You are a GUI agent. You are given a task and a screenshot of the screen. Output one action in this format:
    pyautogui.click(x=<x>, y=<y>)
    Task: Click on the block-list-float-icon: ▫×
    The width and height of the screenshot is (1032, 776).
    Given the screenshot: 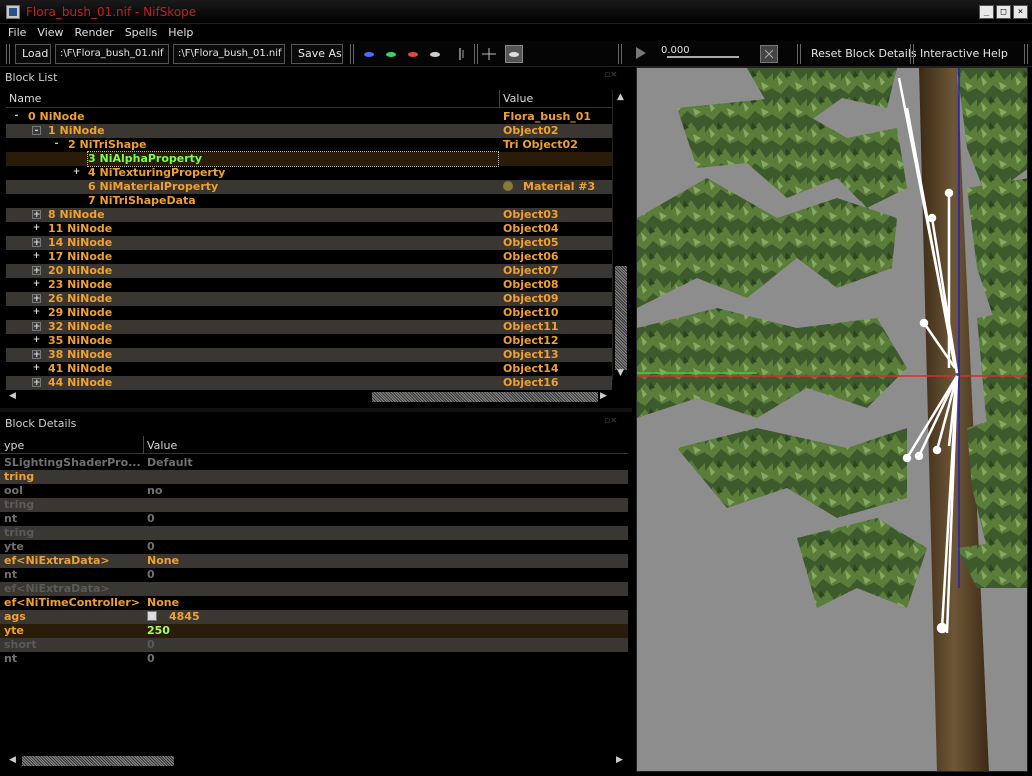 What is the action you would take?
    pyautogui.click(x=611, y=75)
    